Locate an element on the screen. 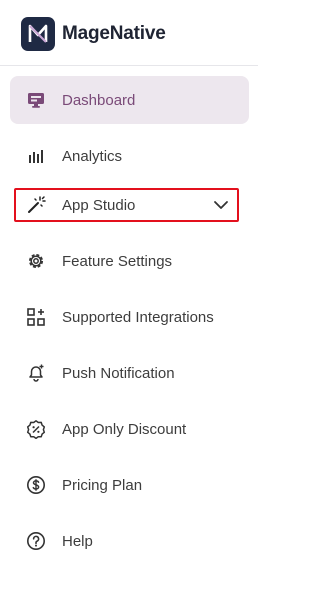 The image size is (320, 592). sidebar-item-label: App Studio is located at coordinates (99, 205).